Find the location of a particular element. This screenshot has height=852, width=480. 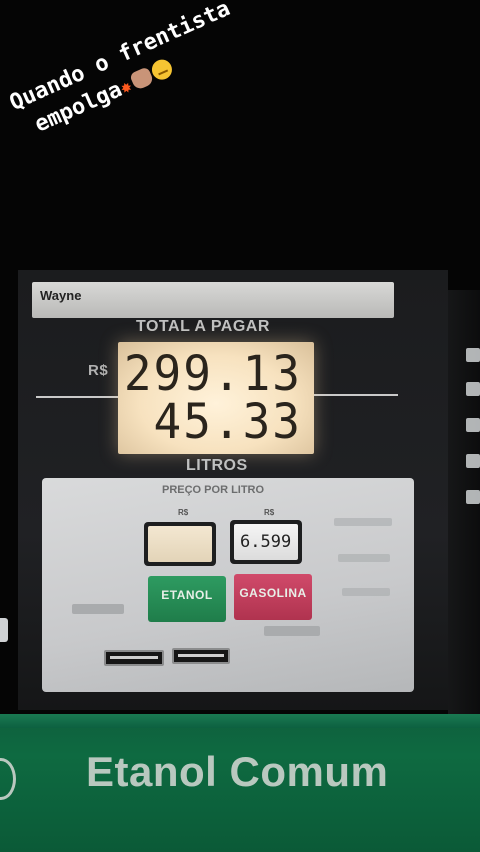

gasolina-button-label: GASOLINA is located at coordinates (273, 593).